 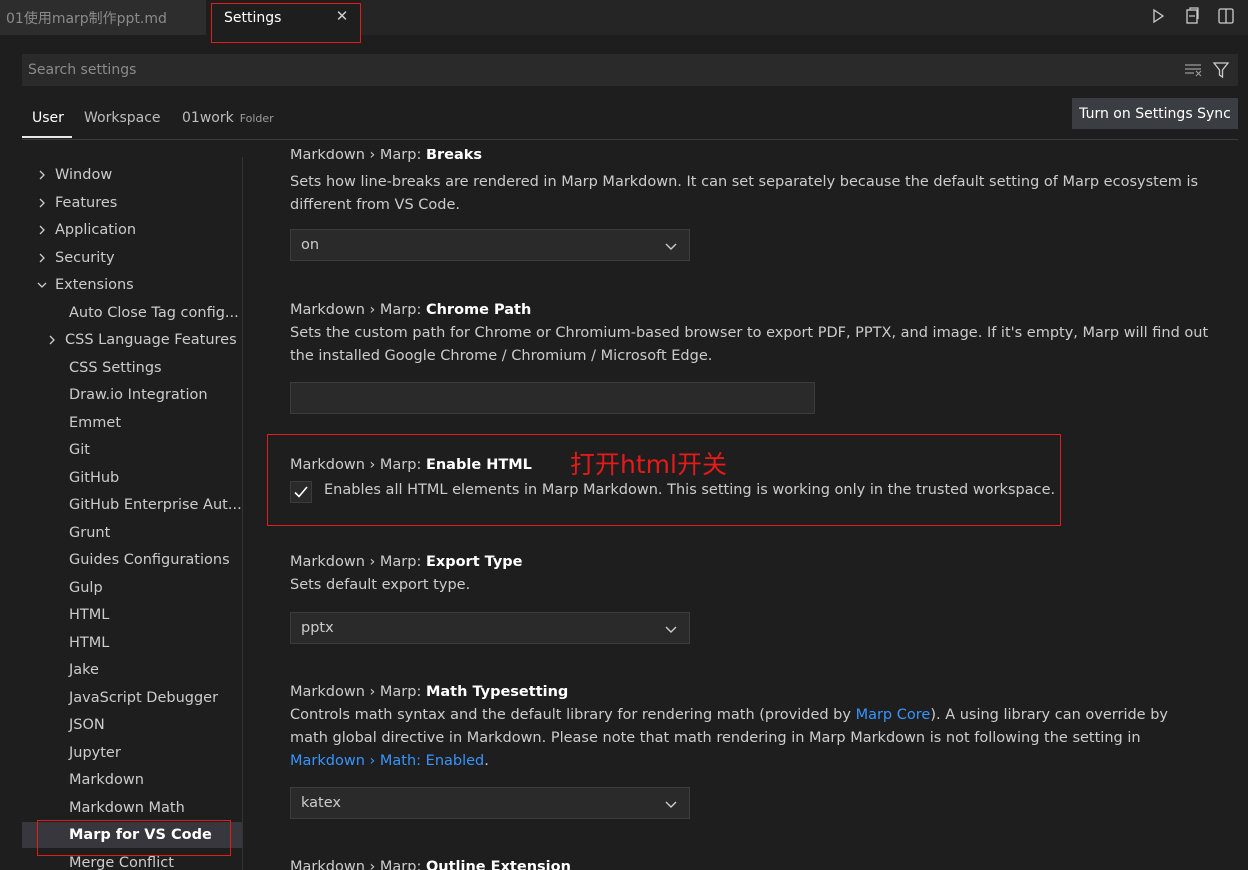 What do you see at coordinates (132, 753) in the screenshot?
I see `toc-item: Jupyter` at bounding box center [132, 753].